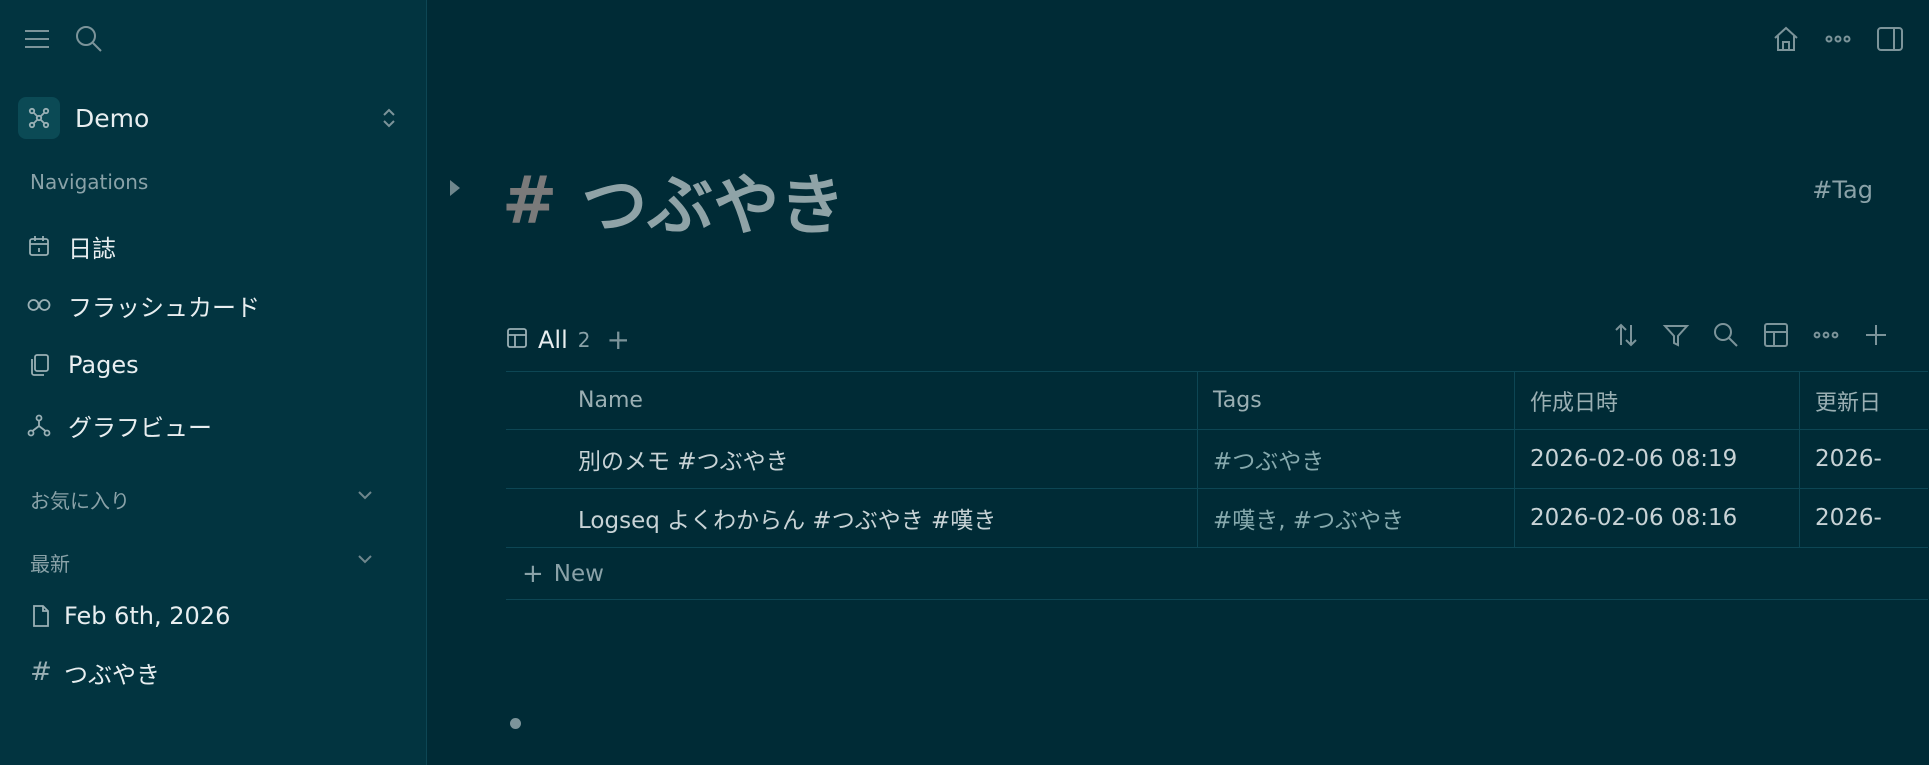  What do you see at coordinates (206, 365) in the screenshot?
I see `sidebar-item-pages: Pages` at bounding box center [206, 365].